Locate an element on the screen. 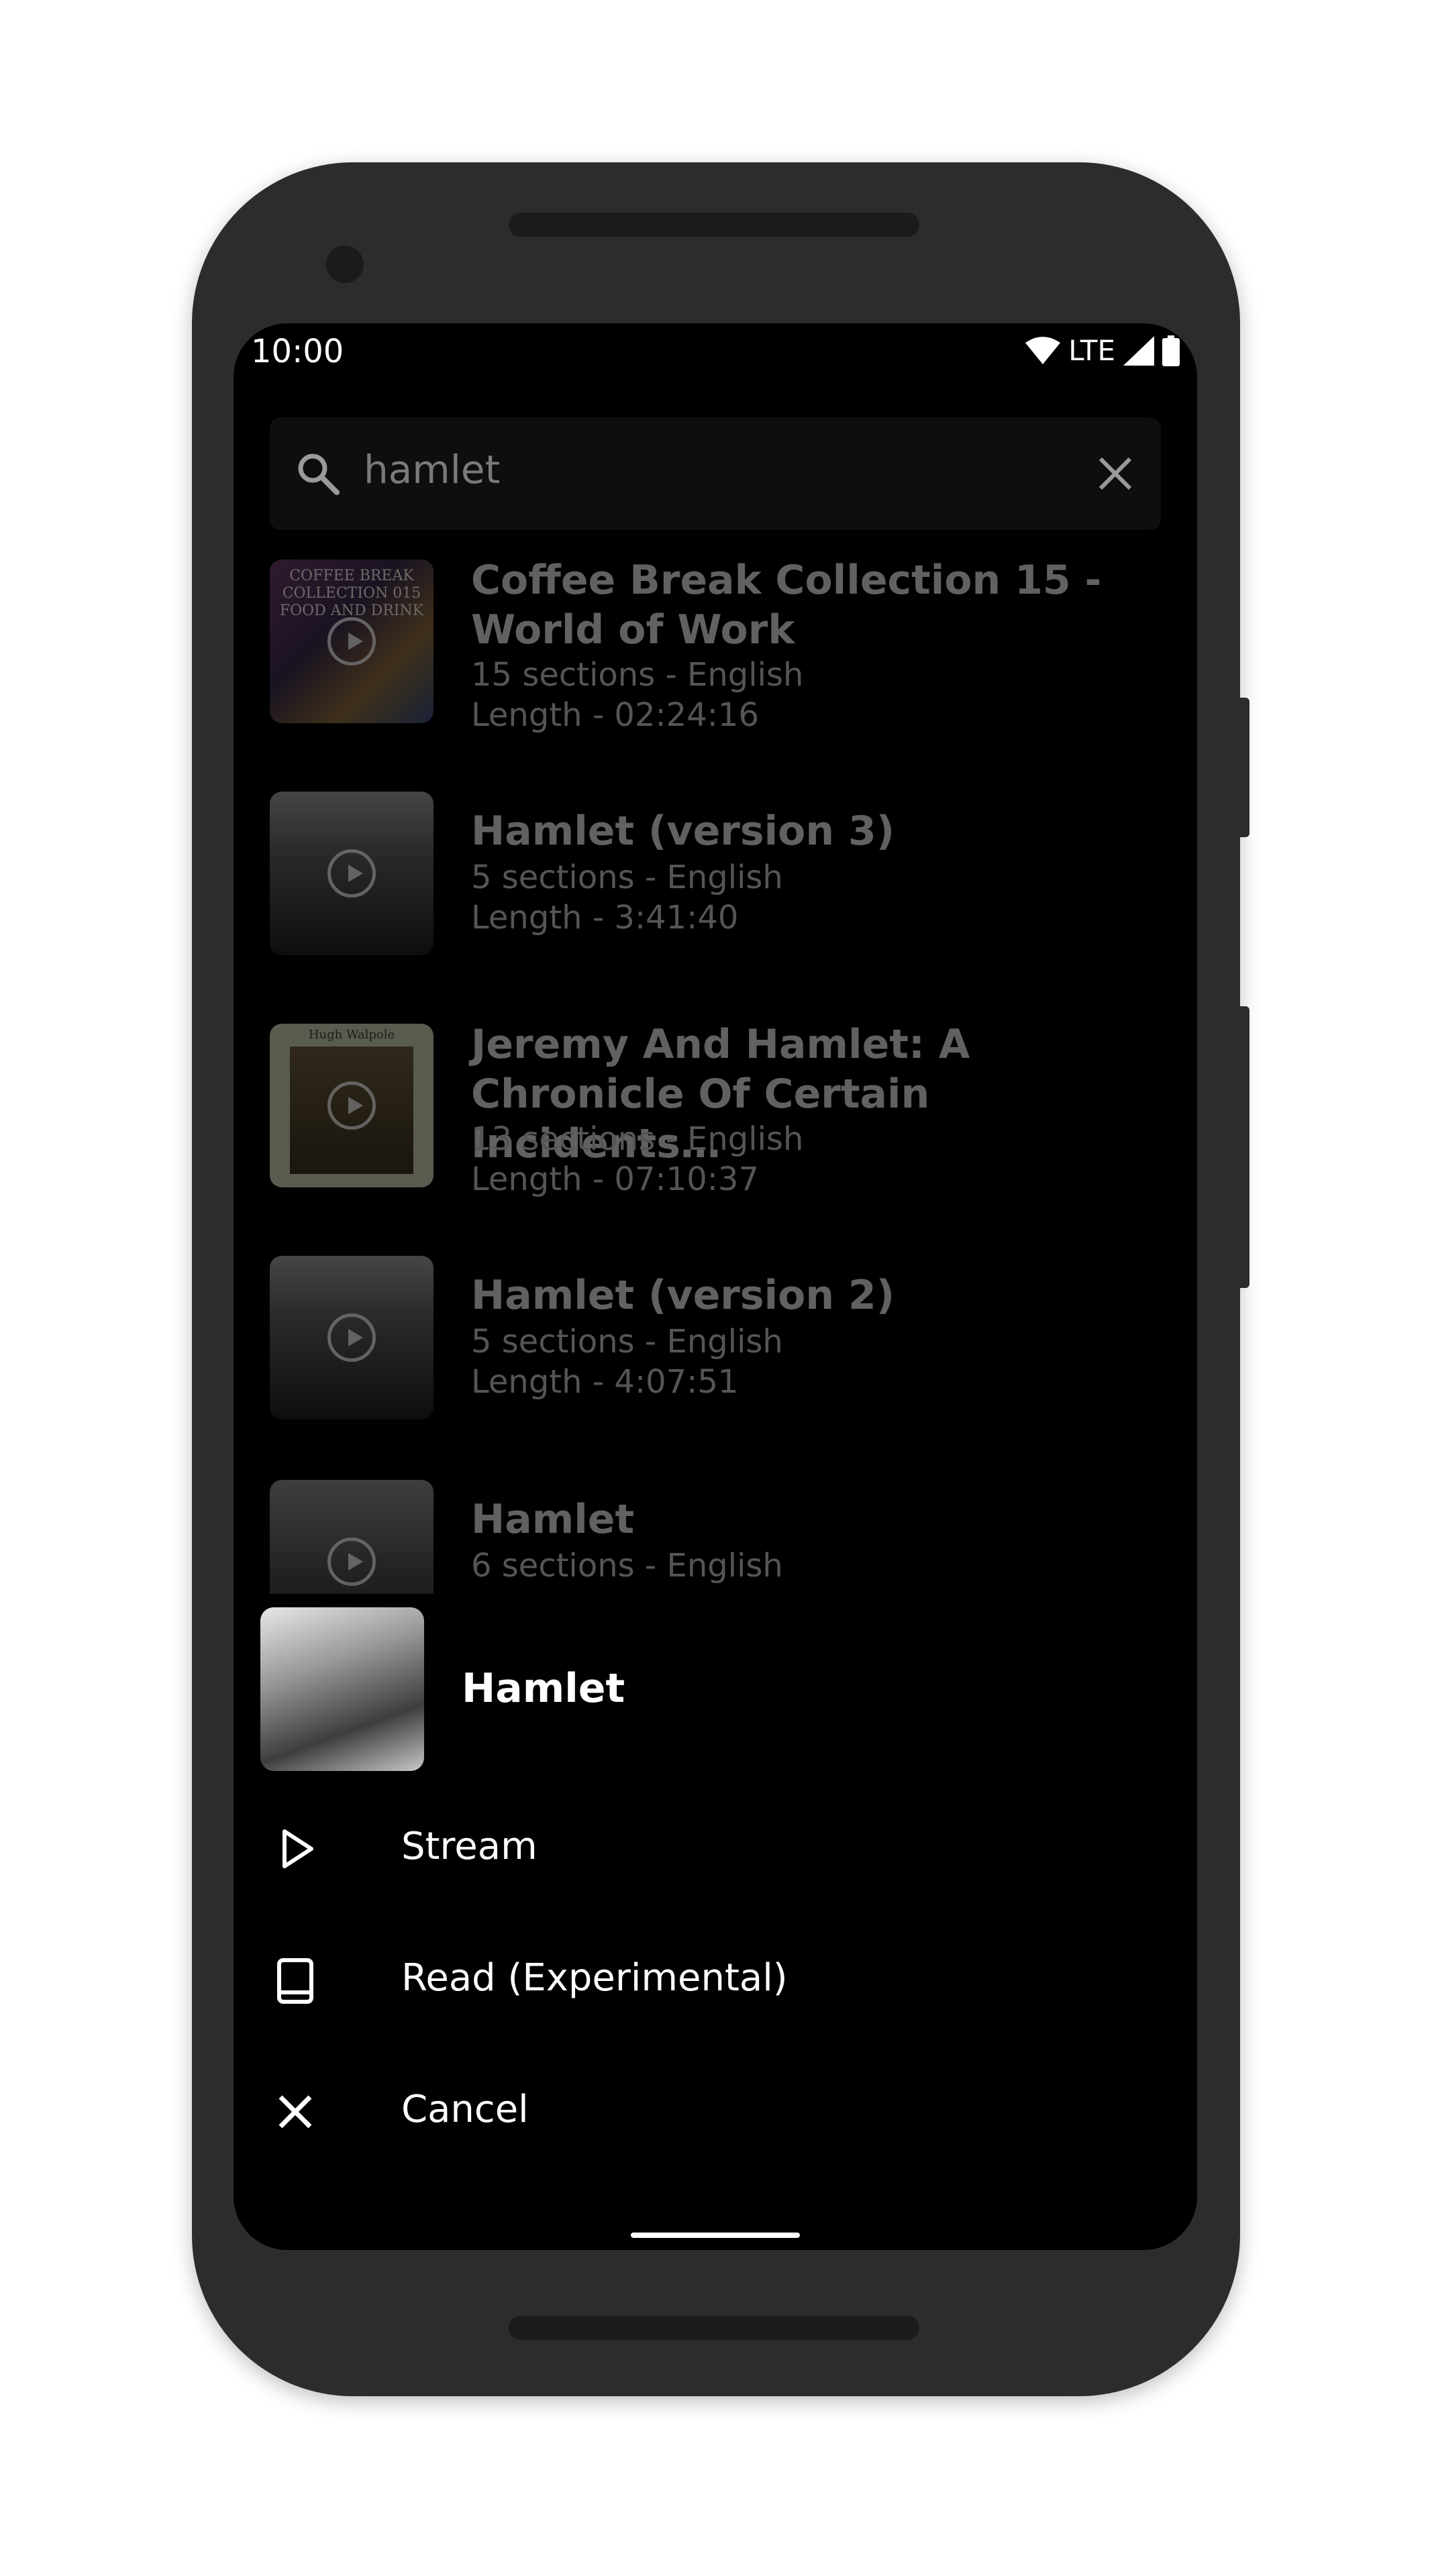  item-title: Hamlet (version 3) is located at coordinates (683, 831).